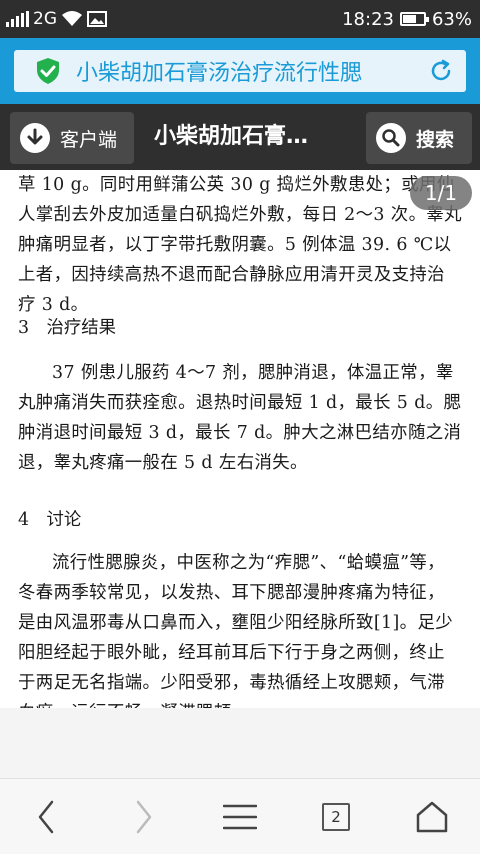 This screenshot has width=480, height=854. What do you see at coordinates (72, 18) in the screenshot?
I see `wifi-icon` at bounding box center [72, 18].